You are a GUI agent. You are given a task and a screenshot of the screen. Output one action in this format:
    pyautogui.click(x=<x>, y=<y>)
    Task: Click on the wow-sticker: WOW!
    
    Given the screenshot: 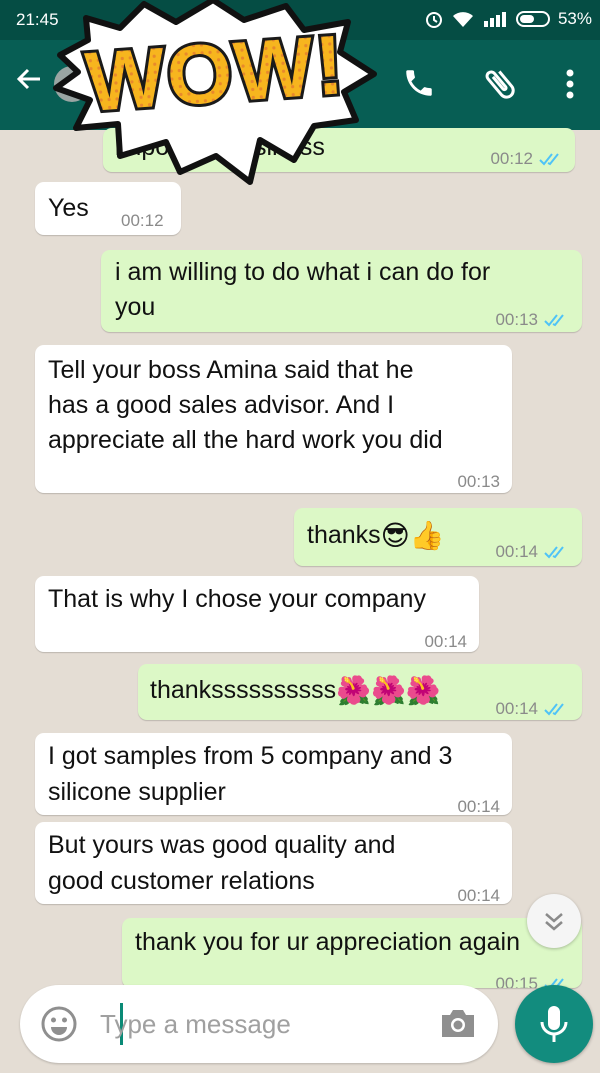 What is the action you would take?
    pyautogui.click(x=215, y=92)
    